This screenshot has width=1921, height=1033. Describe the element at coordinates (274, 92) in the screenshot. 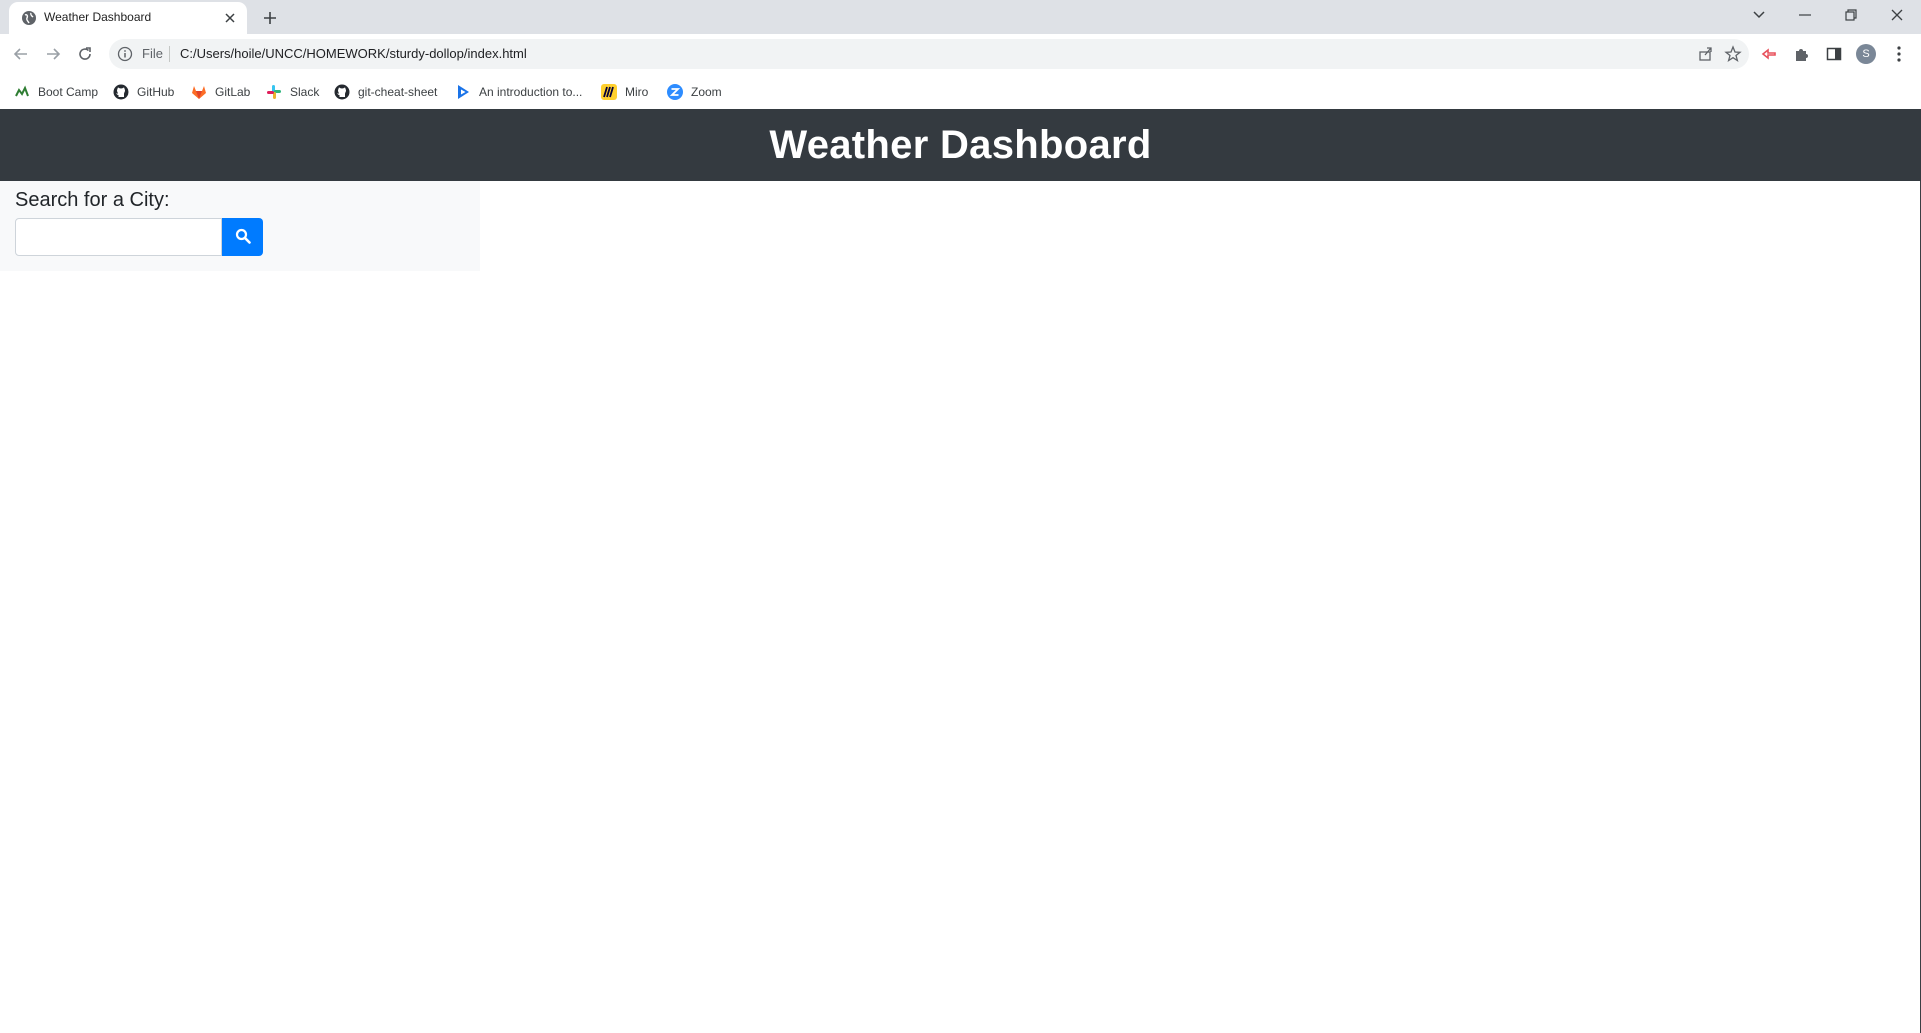

I see `slack-icon` at that location.